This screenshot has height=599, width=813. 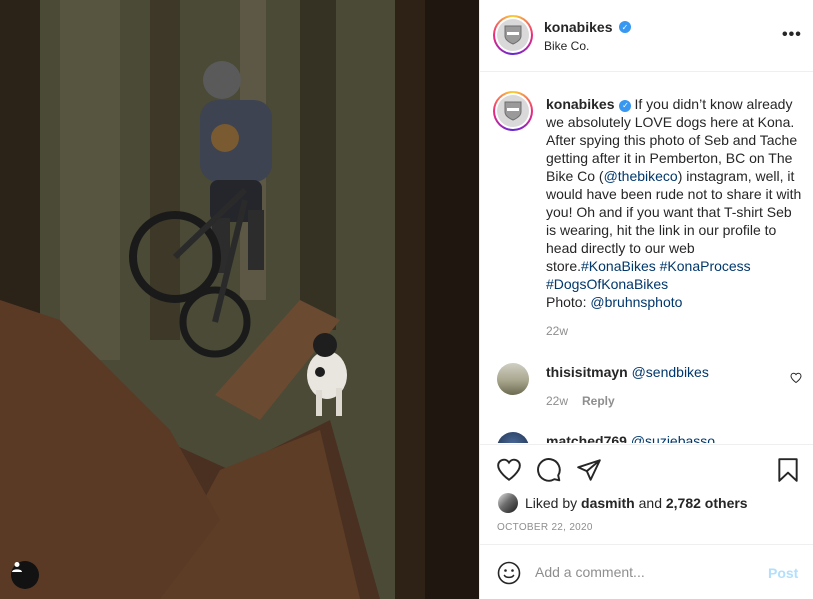 I want to click on liker-username: dasmith, so click(x=608, y=503).